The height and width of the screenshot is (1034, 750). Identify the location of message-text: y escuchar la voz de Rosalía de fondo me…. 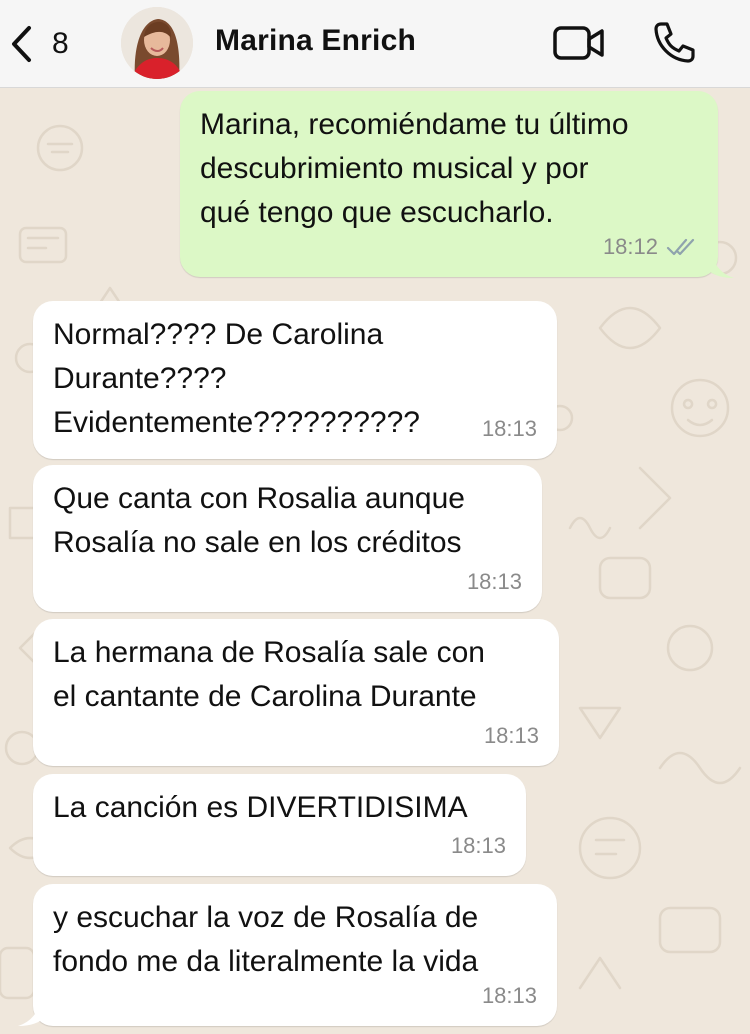
(266, 939).